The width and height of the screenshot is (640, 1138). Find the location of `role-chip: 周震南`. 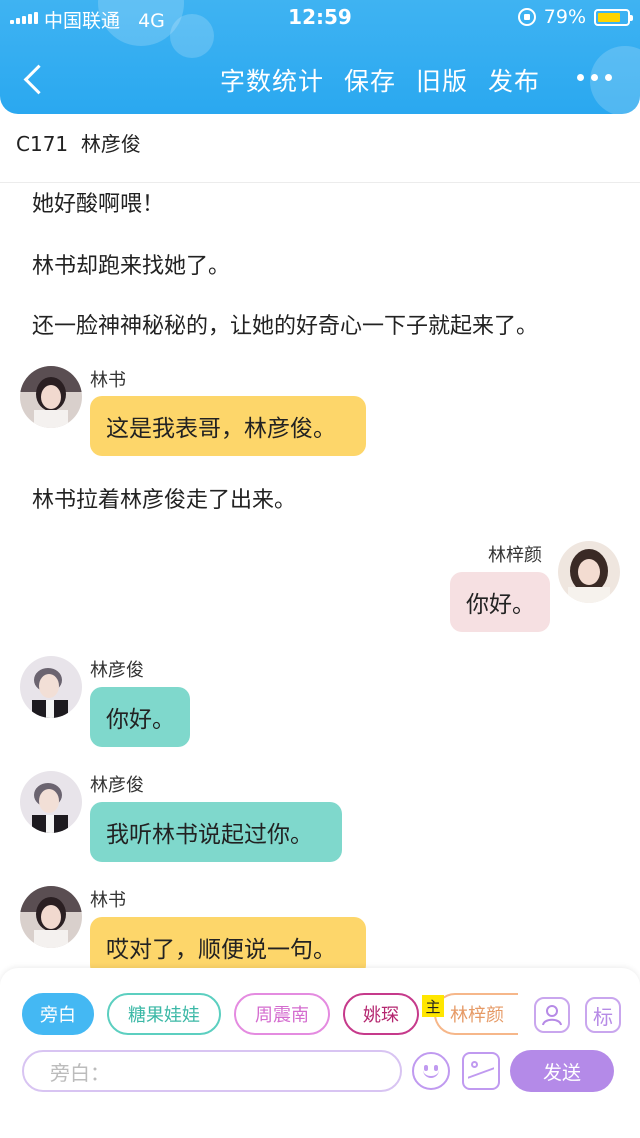

role-chip: 周震南 is located at coordinates (282, 1014).